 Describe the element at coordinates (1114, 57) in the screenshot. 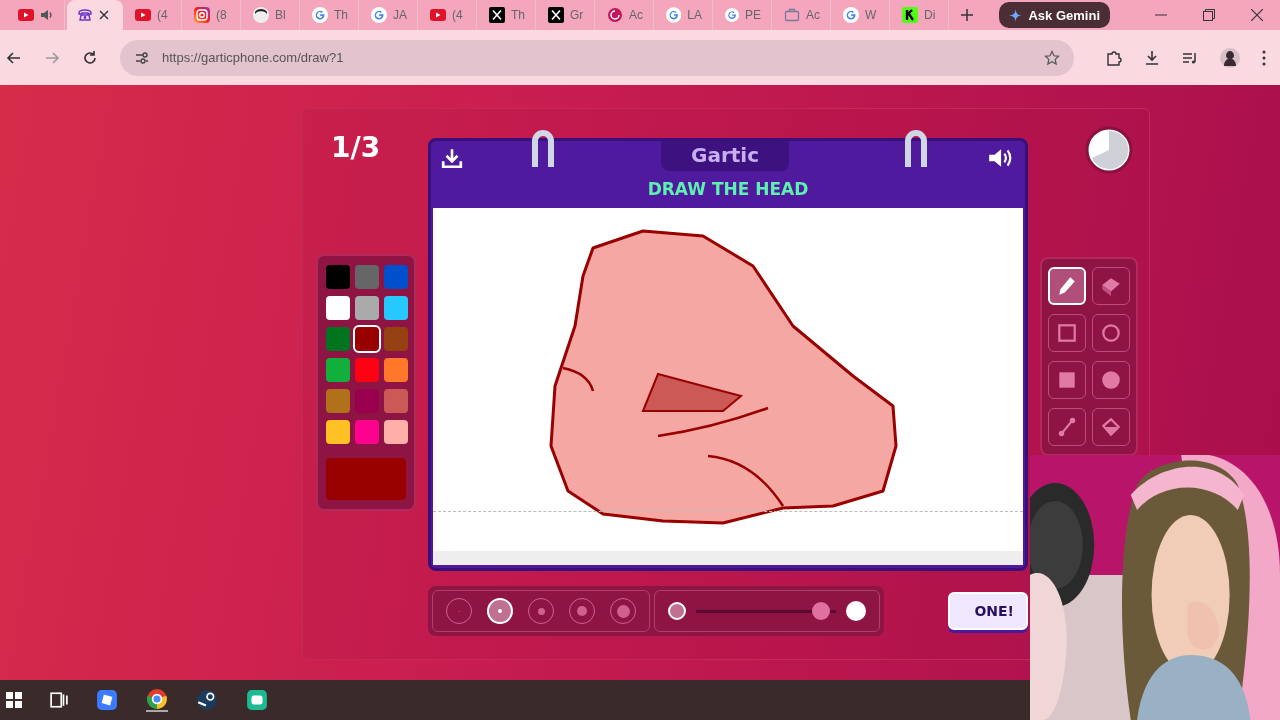

I see `puzzle-piece-icon` at that location.